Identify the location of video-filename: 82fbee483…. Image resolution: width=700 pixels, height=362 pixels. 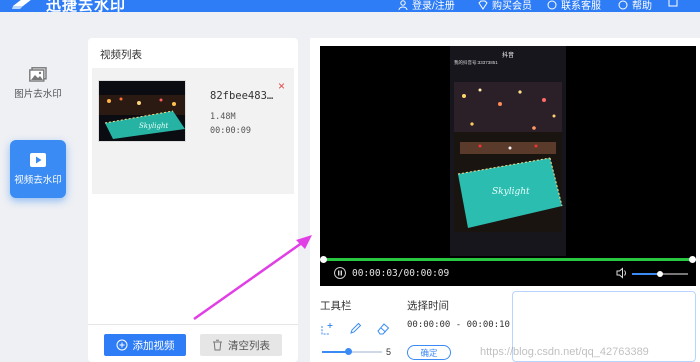
(242, 96).